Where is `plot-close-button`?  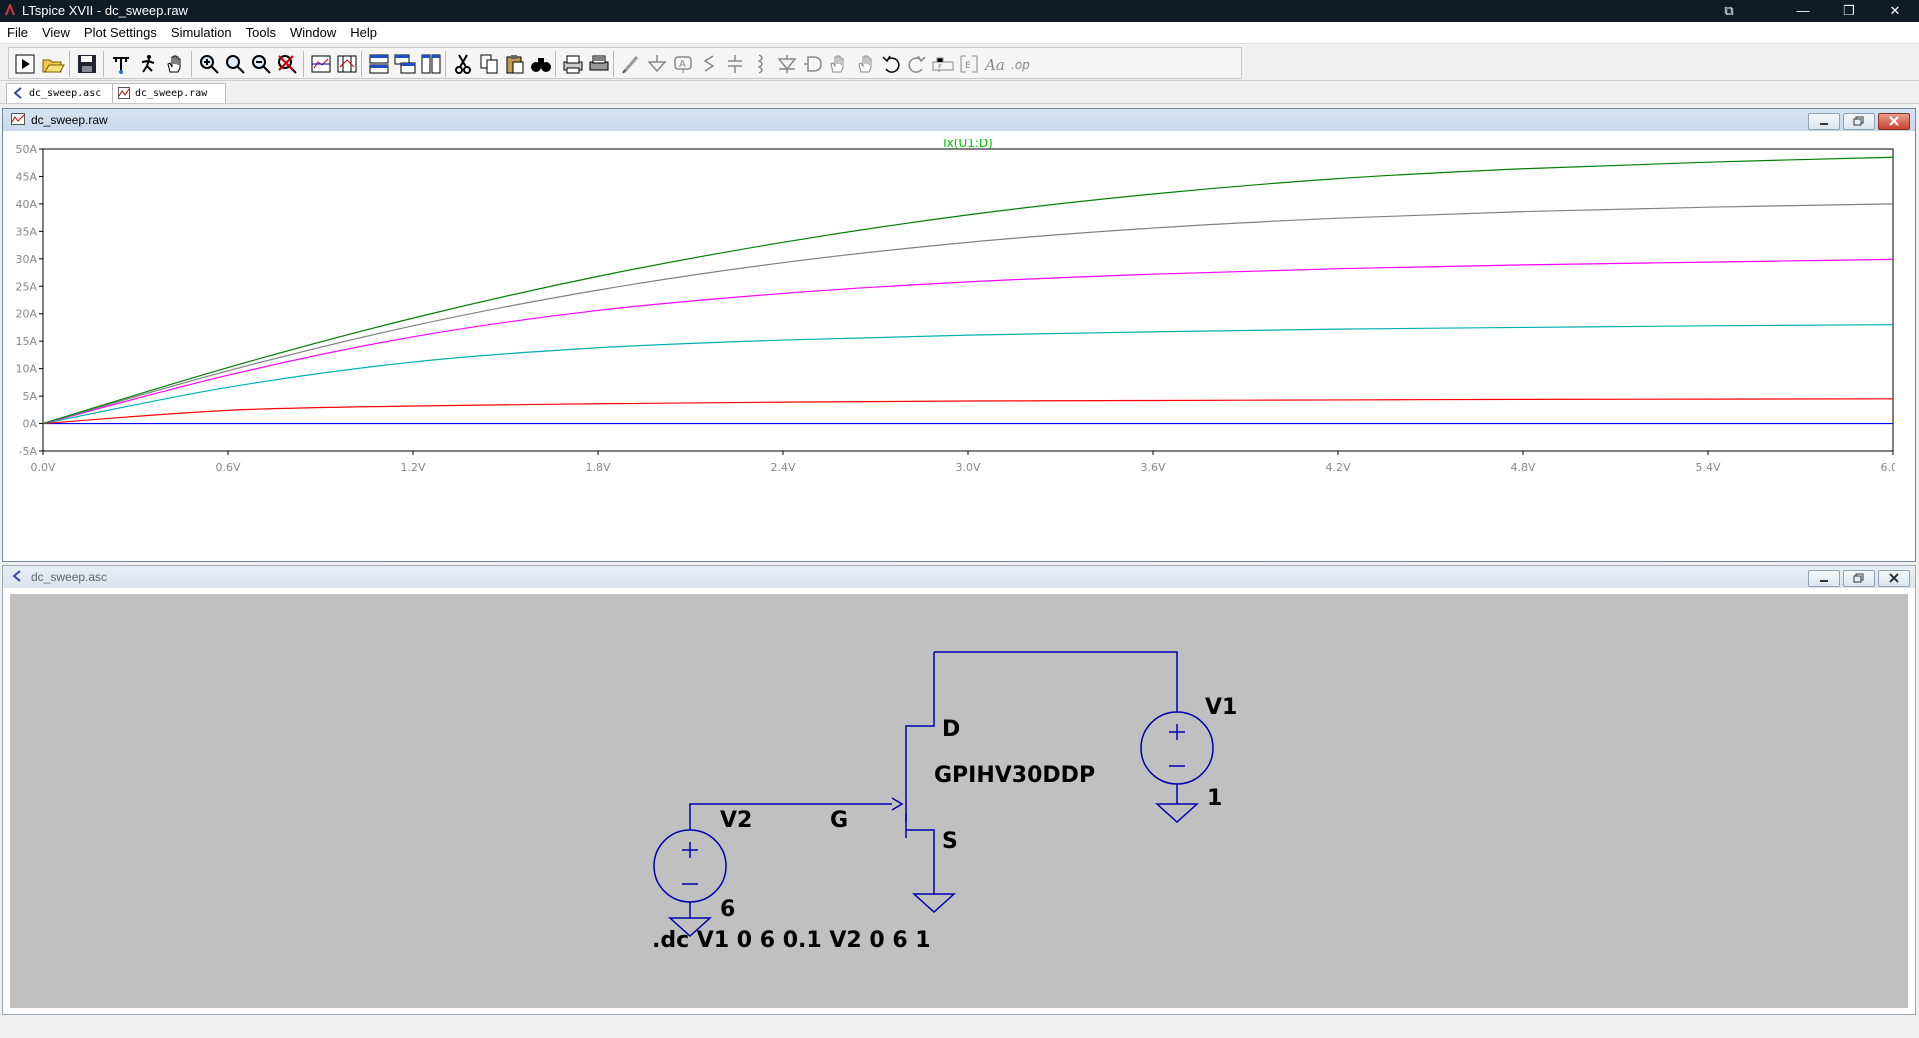
plot-close-button is located at coordinates (1894, 121).